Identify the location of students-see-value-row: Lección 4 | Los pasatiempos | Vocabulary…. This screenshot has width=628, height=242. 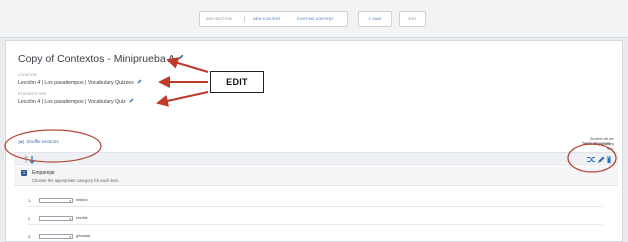
(76, 101).